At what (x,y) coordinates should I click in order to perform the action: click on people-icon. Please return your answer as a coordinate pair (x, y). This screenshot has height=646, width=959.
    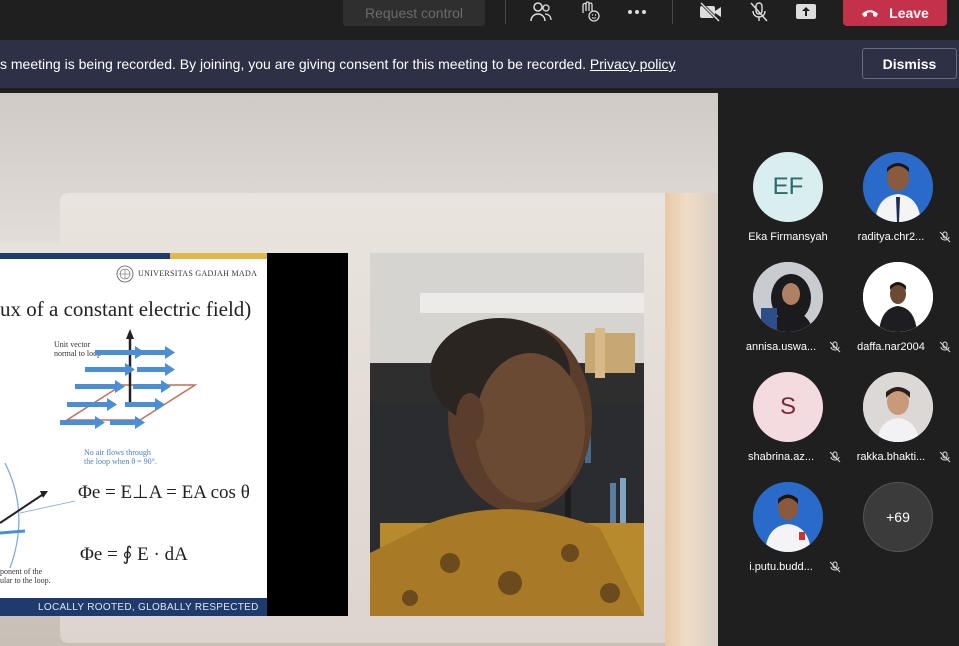
    Looking at the image, I should click on (541, 12).